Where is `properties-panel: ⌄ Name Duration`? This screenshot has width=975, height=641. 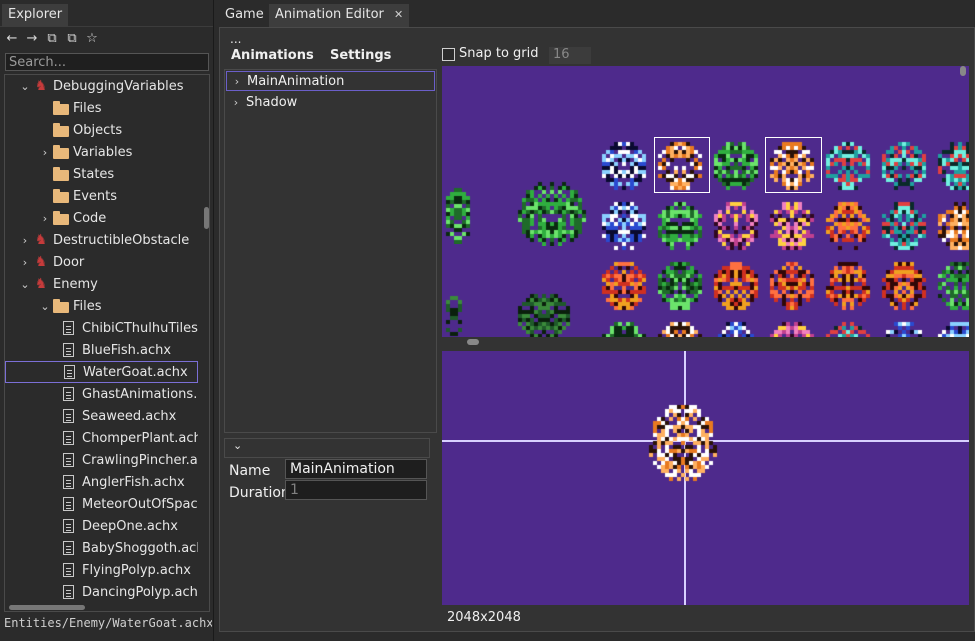
properties-panel: ⌄ Name Duration is located at coordinates (327, 471).